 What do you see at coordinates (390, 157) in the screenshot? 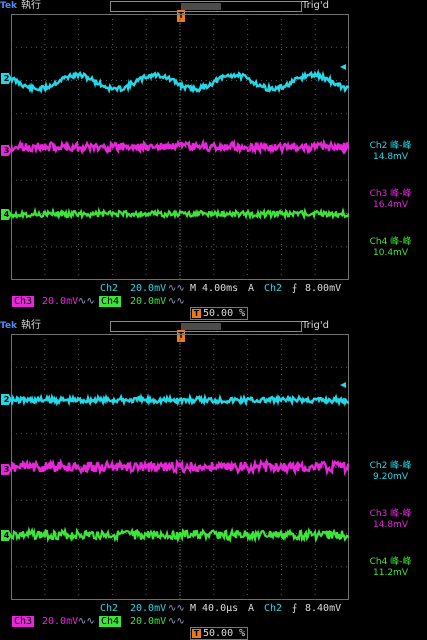
I see `ch2-measurement-value: 14.8mV` at bounding box center [390, 157].